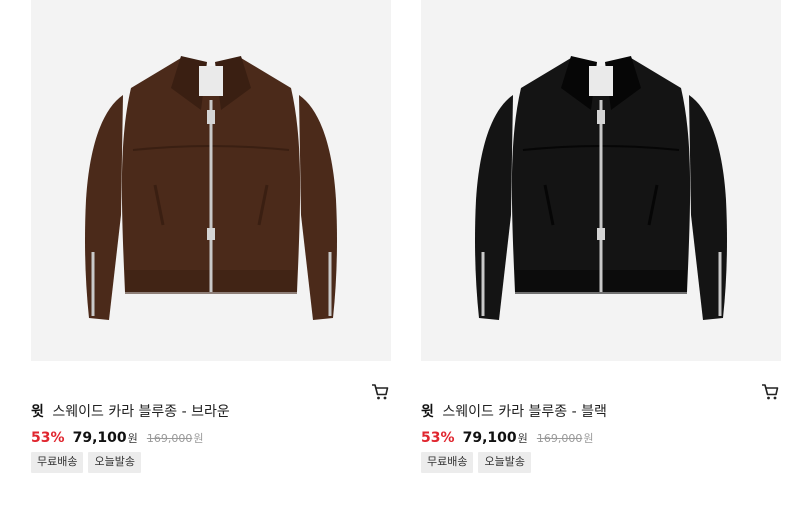 This screenshot has height=516, width=805. What do you see at coordinates (524, 412) in the screenshot?
I see `product-name: 스웨이드 카라 블루종 - 블랙` at bounding box center [524, 412].